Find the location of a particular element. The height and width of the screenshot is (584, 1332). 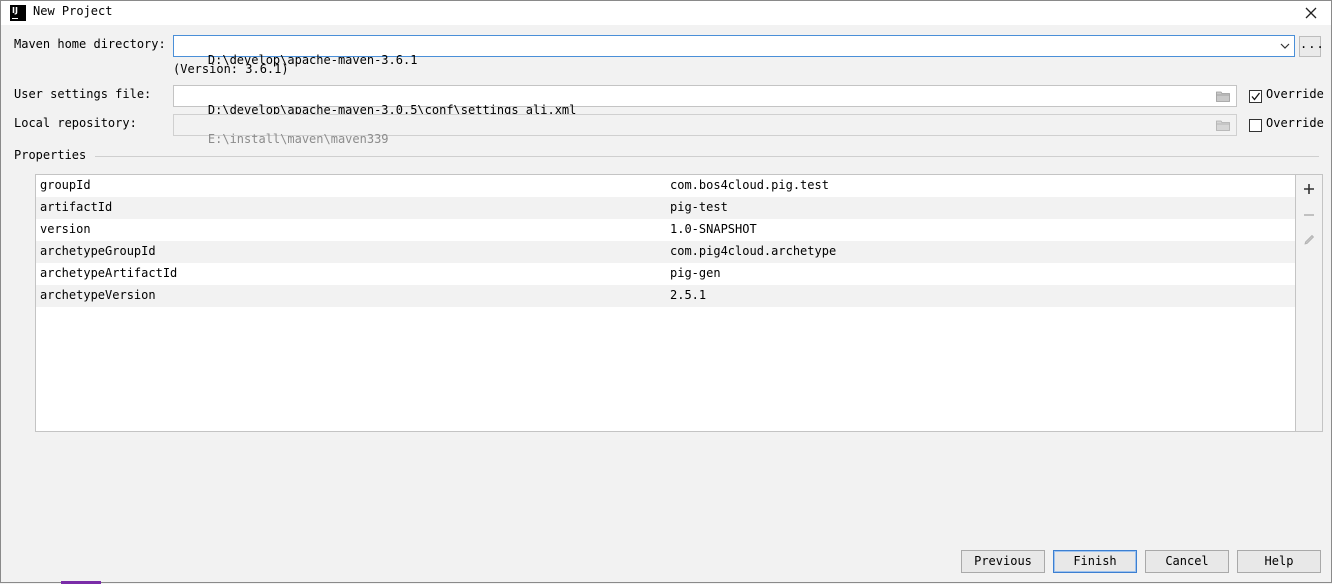

minus-icon is located at coordinates (1309, 215).